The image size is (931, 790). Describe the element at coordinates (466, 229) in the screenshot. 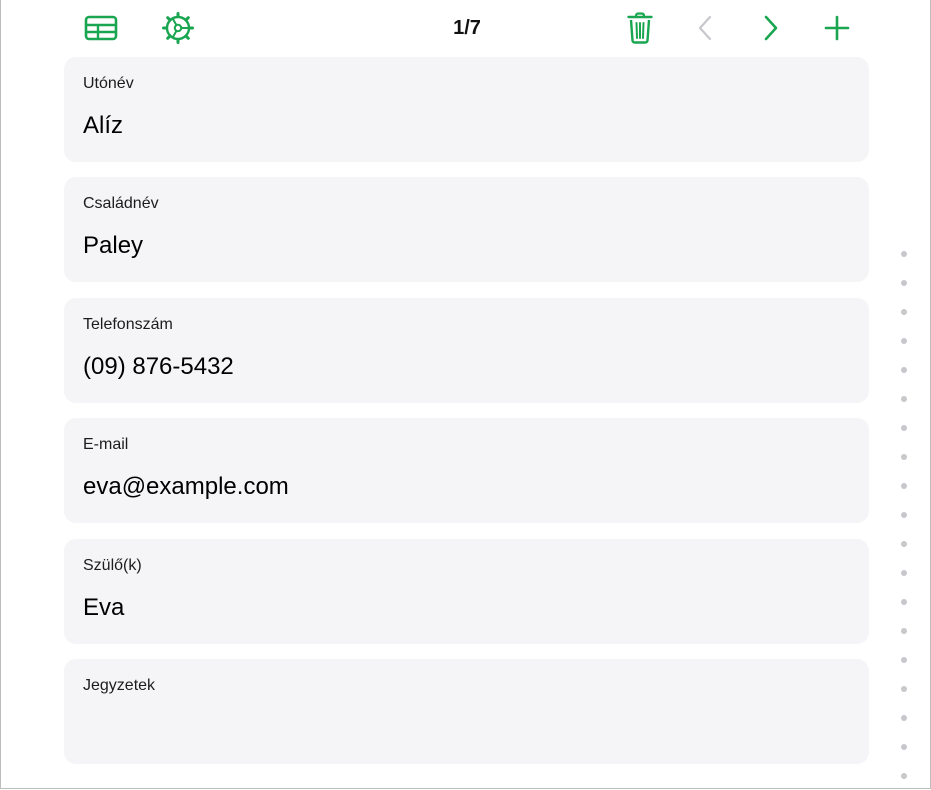

I see `field-last-name: Családnév Paley` at that location.